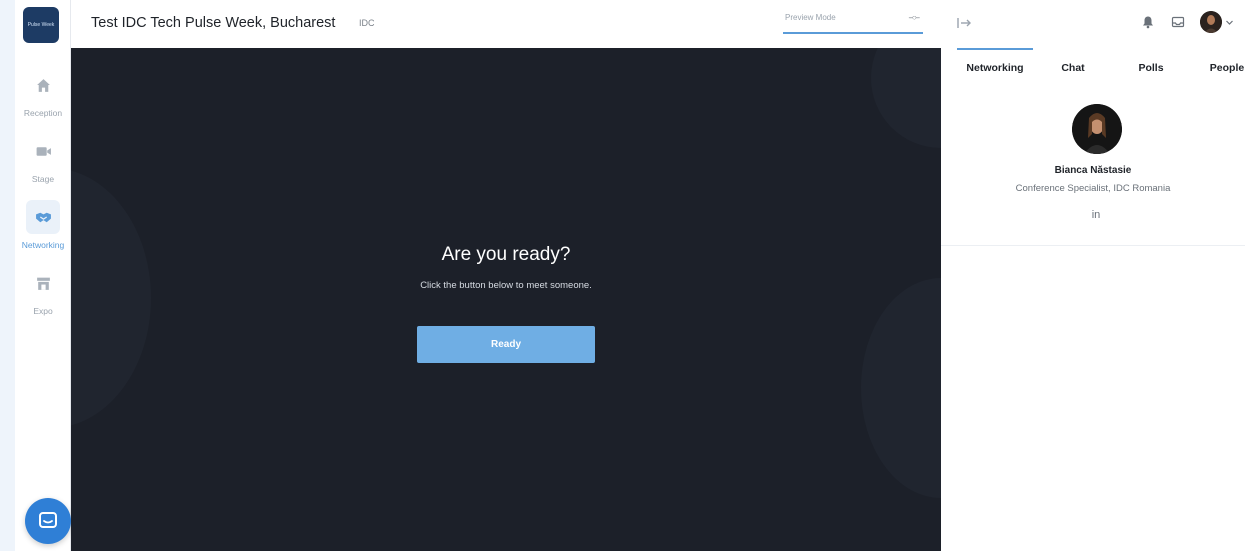 The width and height of the screenshot is (1245, 551). Describe the element at coordinates (1178, 22) in the screenshot. I see `inbox-icon` at that location.